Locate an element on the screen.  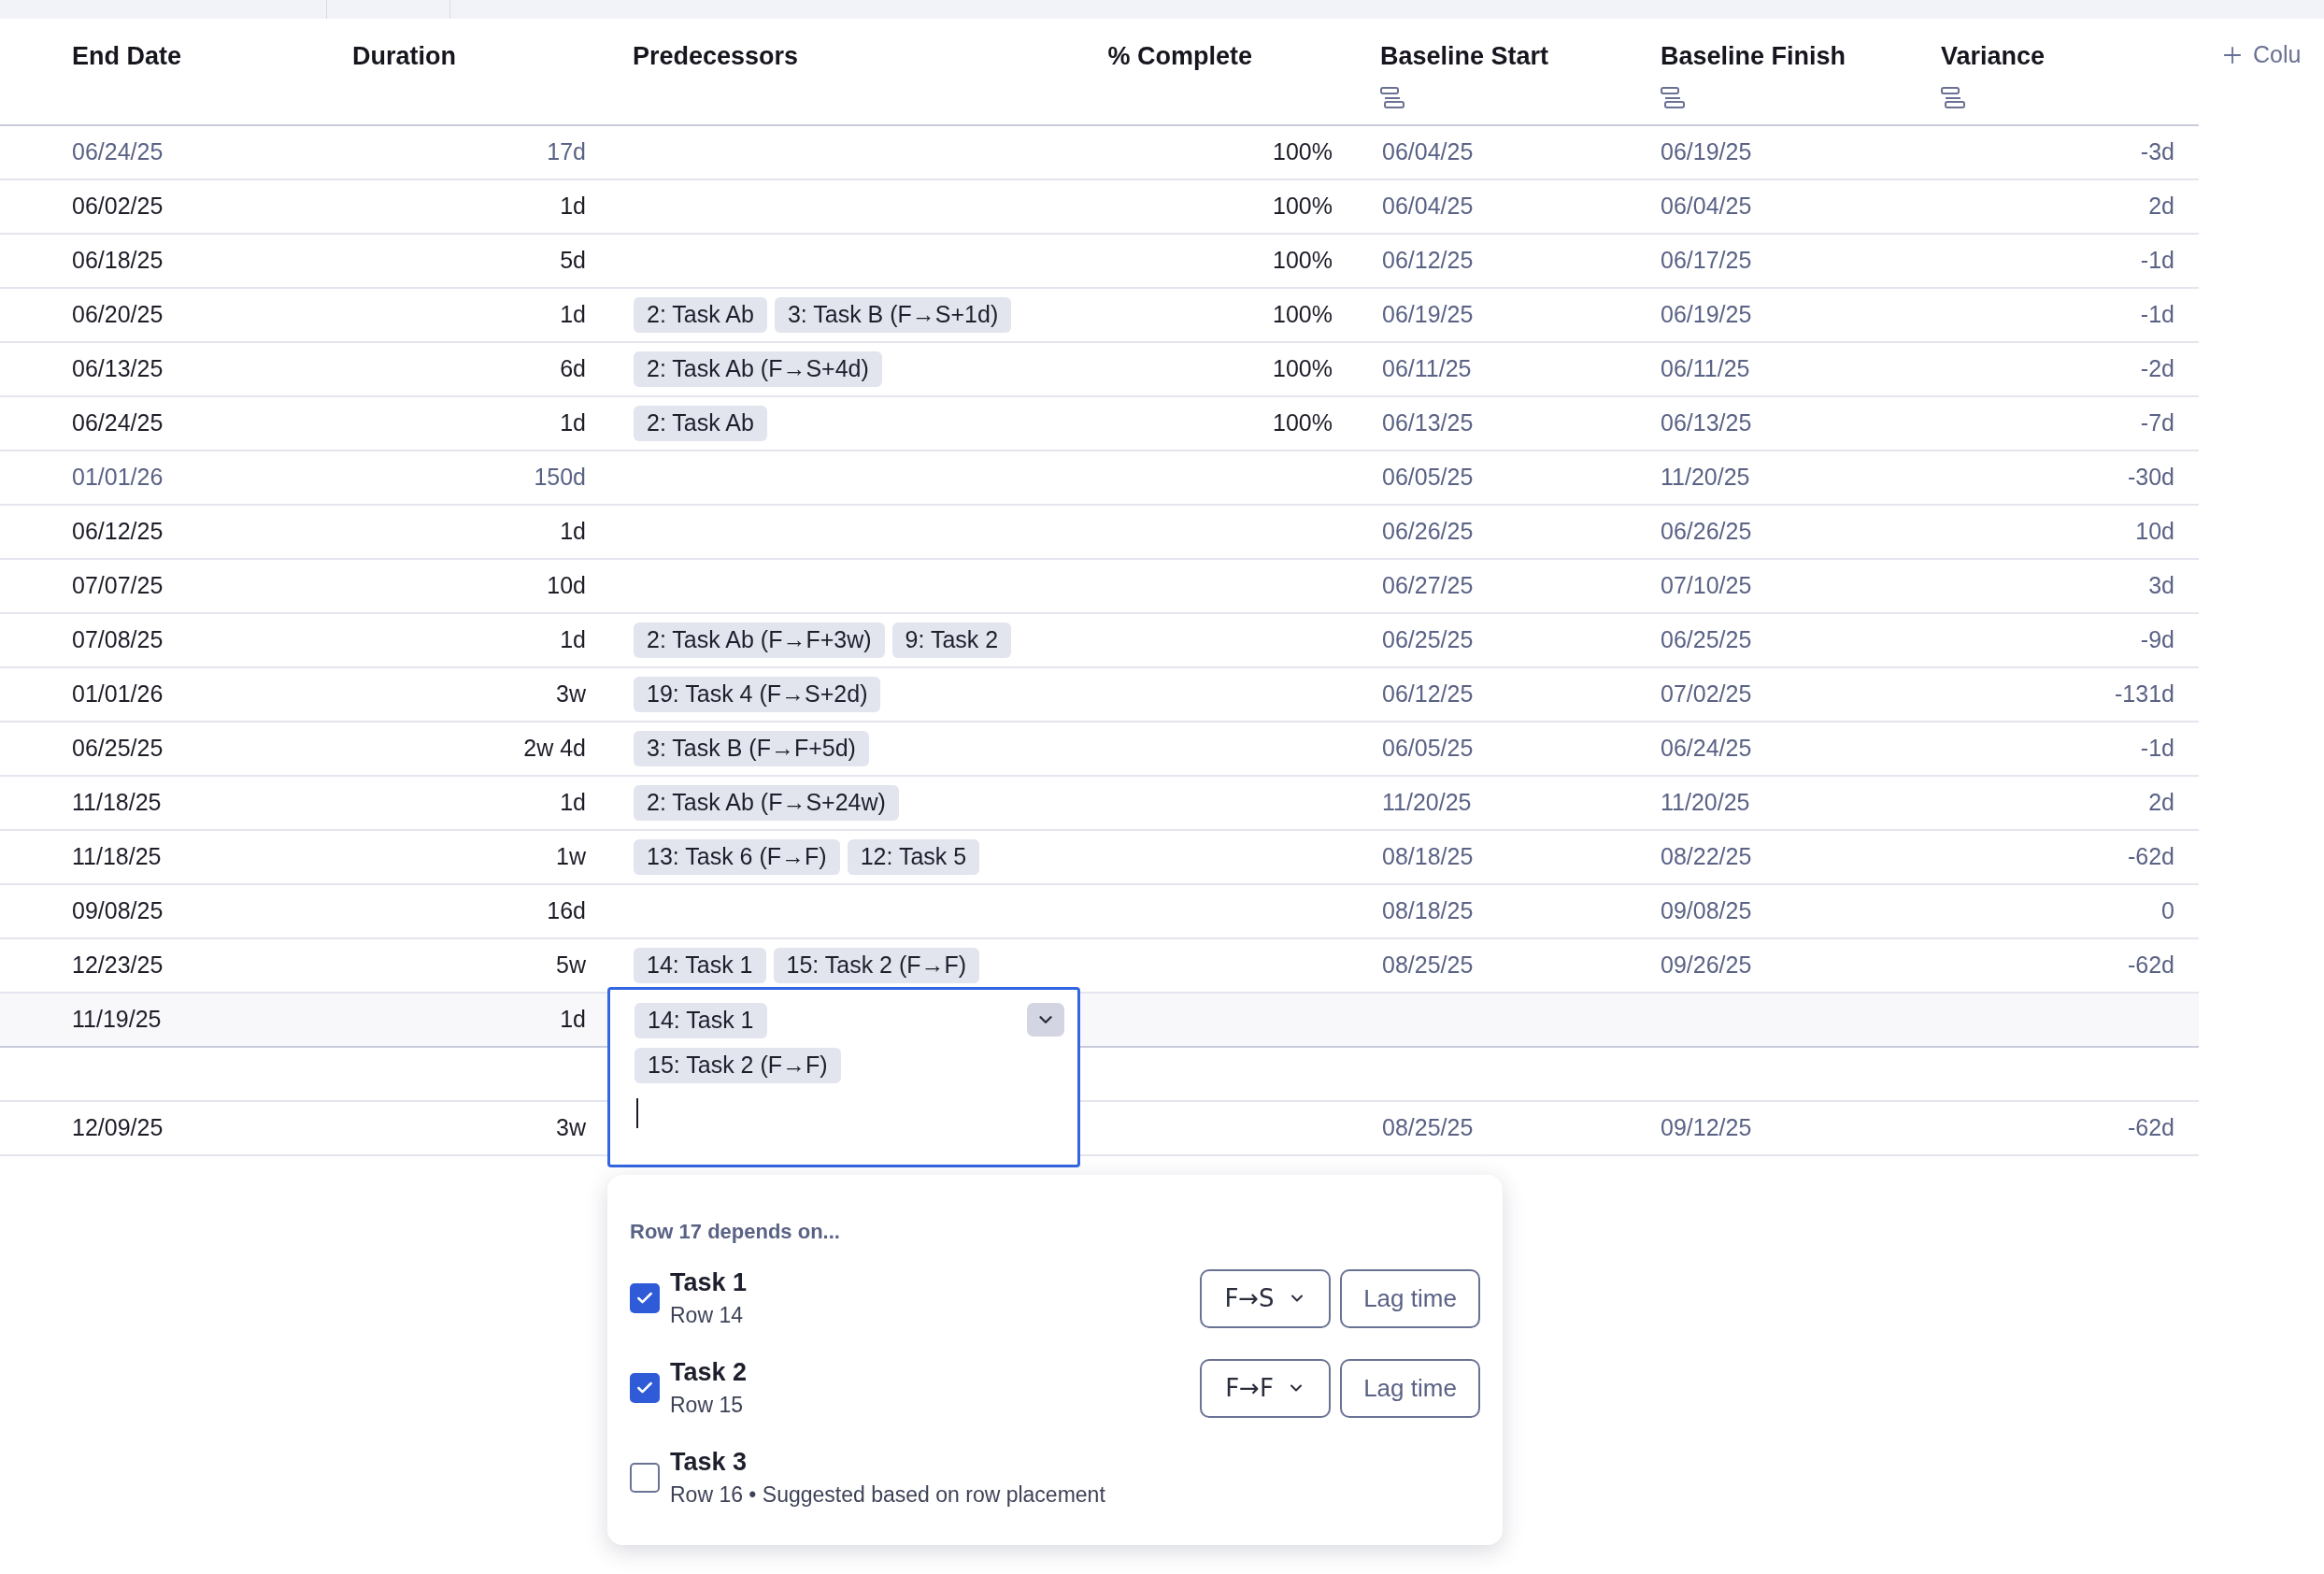
predecessor-chip: 12: Task 5 is located at coordinates (913, 857).